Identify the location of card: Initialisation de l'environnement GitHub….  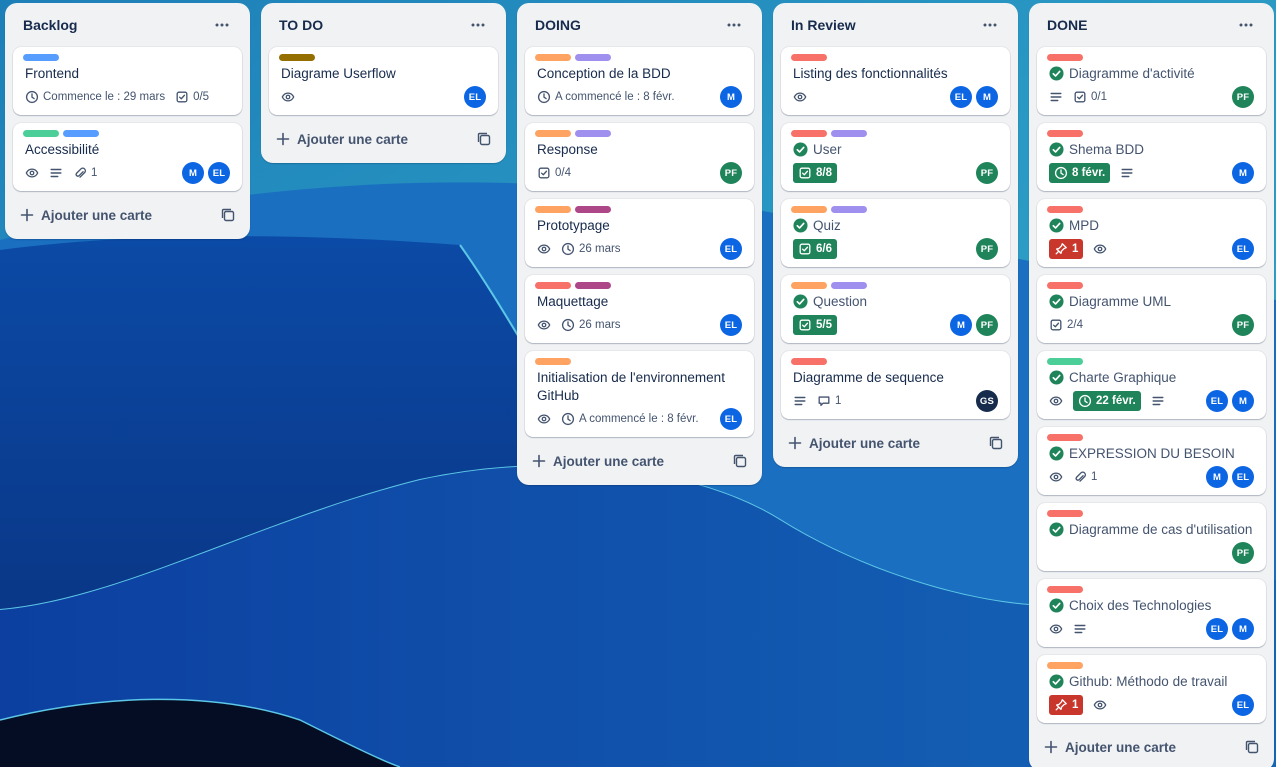
(639, 394).